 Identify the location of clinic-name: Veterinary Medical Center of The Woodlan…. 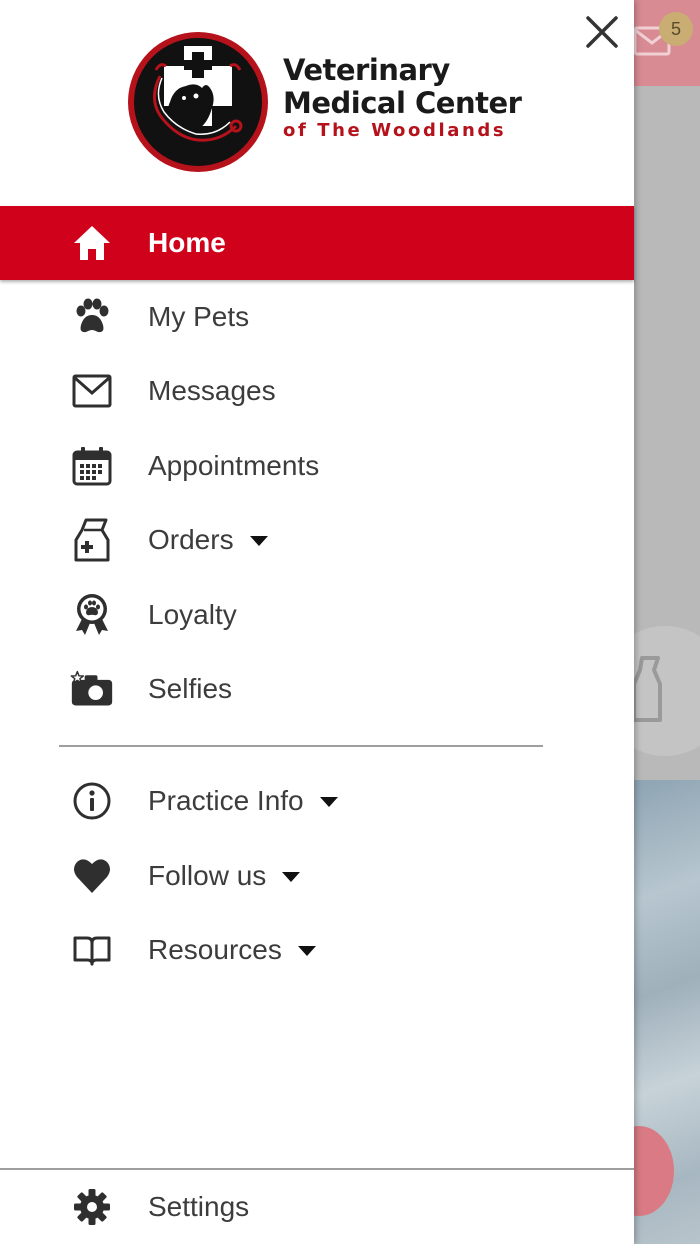
(403, 98).